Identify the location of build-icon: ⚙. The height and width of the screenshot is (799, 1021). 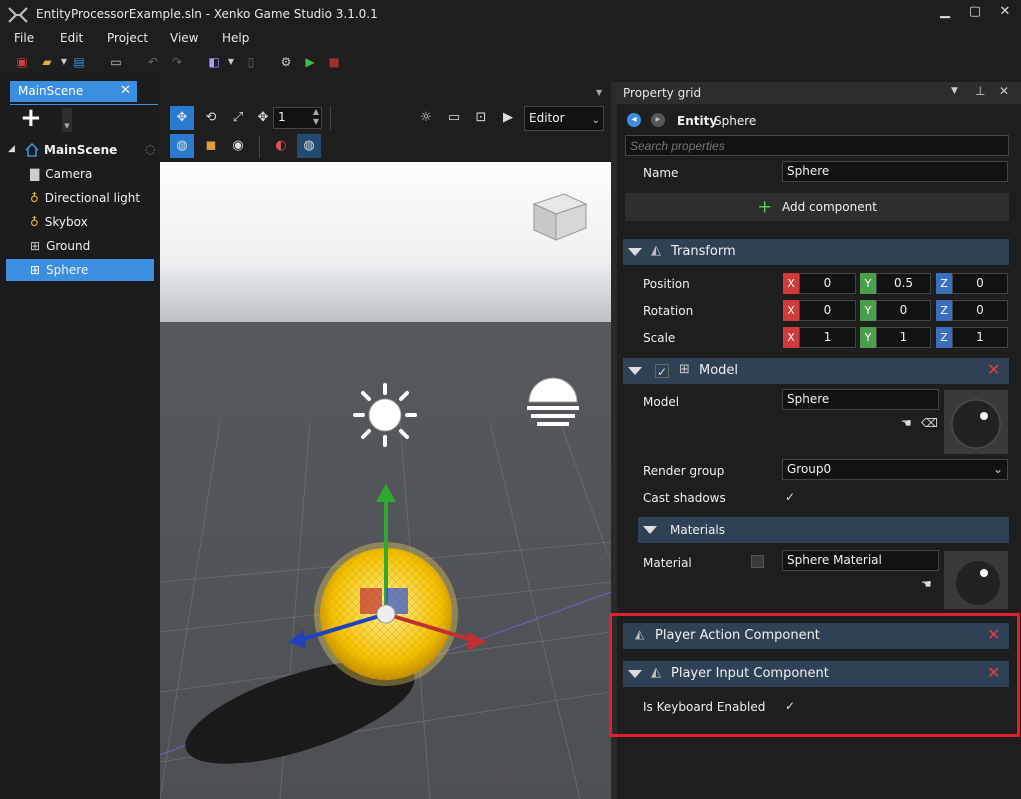
(286, 62).